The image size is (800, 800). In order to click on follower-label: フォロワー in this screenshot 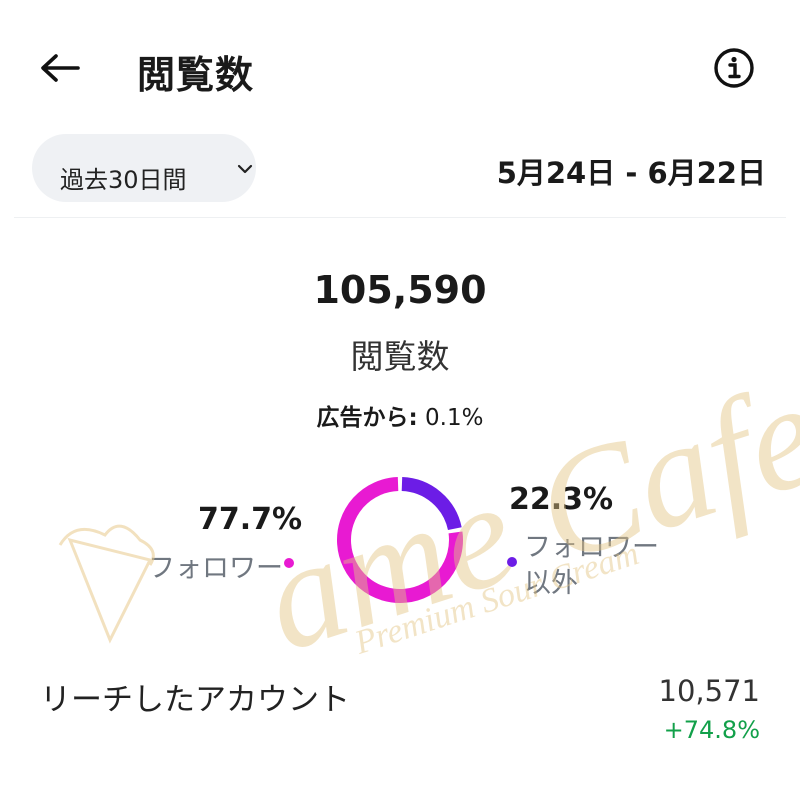, I will do `click(215, 568)`.